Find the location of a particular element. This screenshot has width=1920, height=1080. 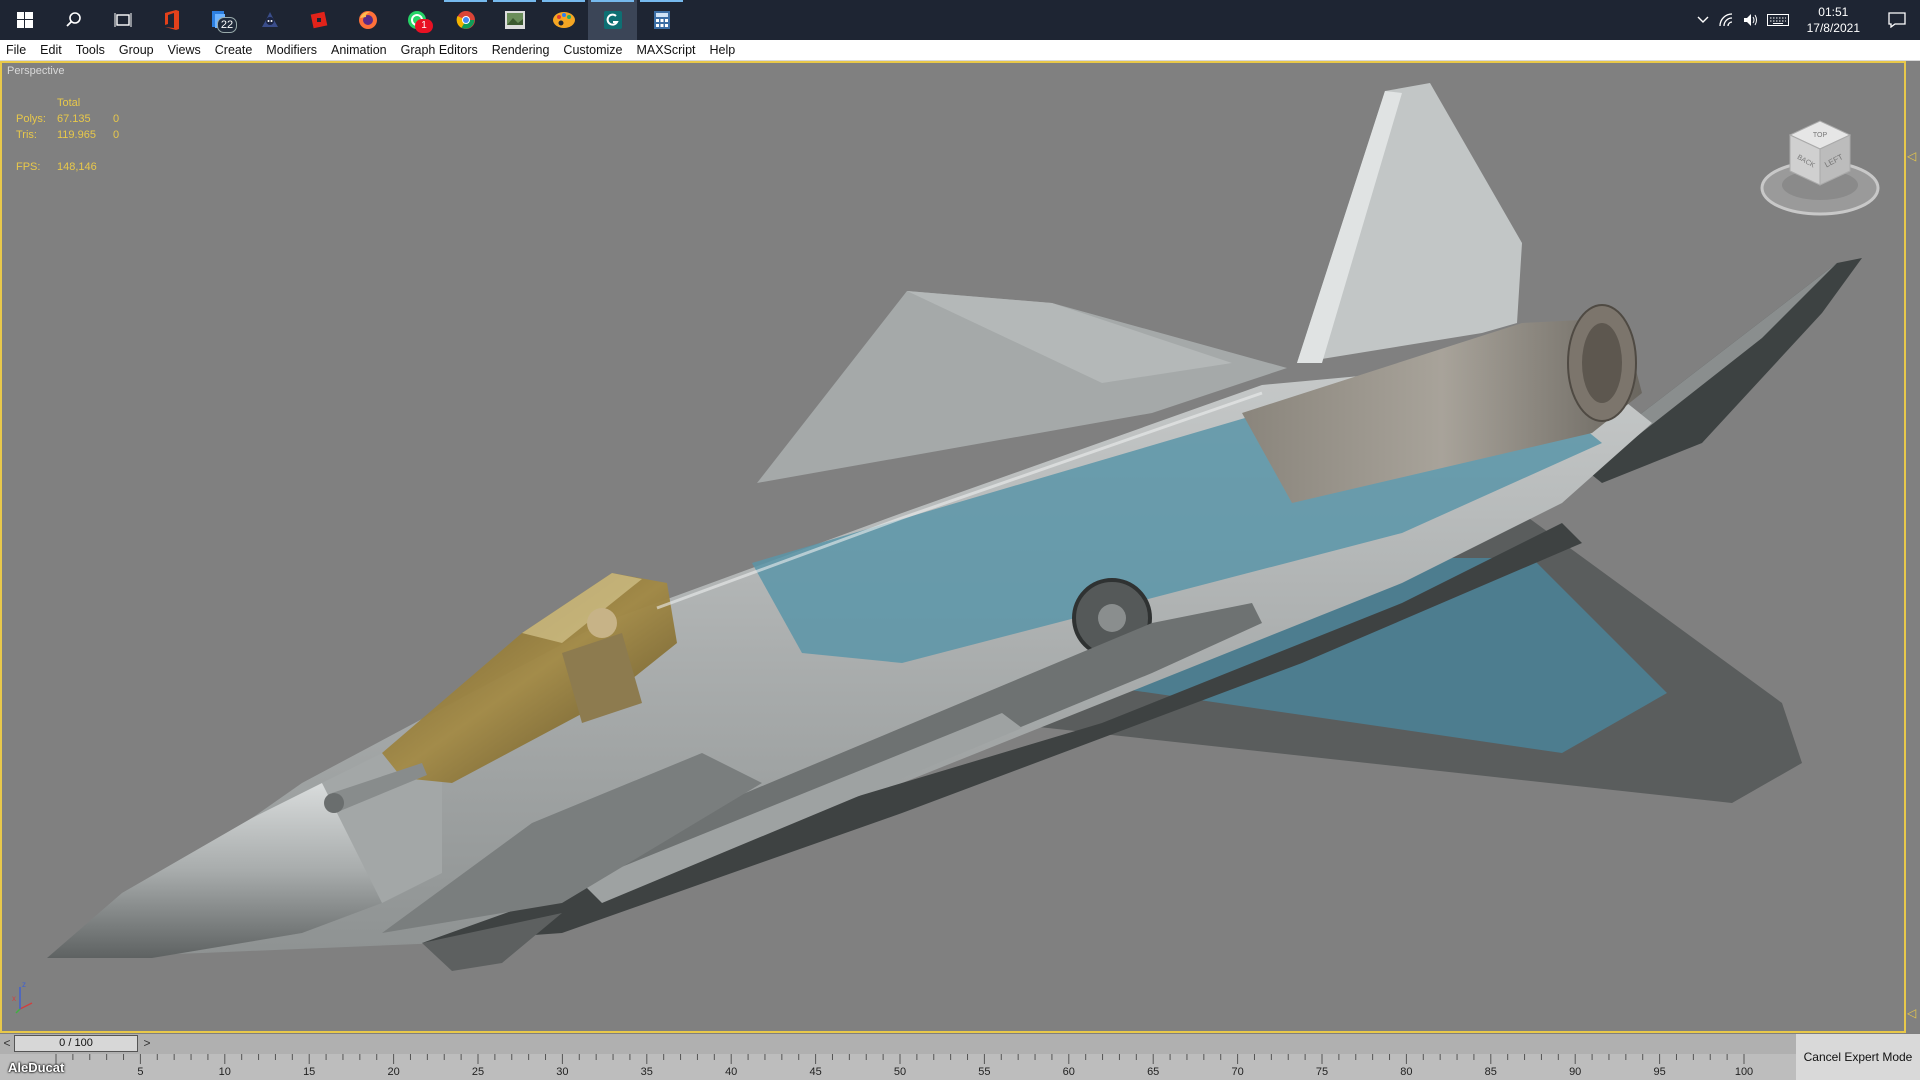

stats-fps-value: 148,146 is located at coordinates (77, 167).